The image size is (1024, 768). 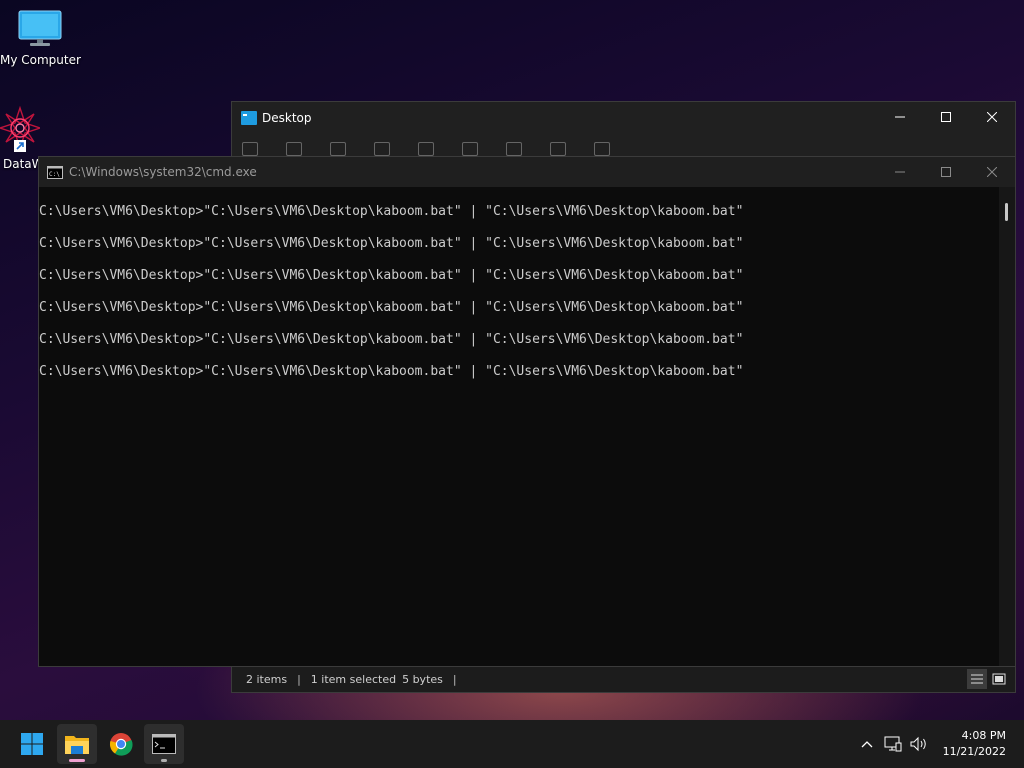 I want to click on volume-icon, so click(x=918, y=744).